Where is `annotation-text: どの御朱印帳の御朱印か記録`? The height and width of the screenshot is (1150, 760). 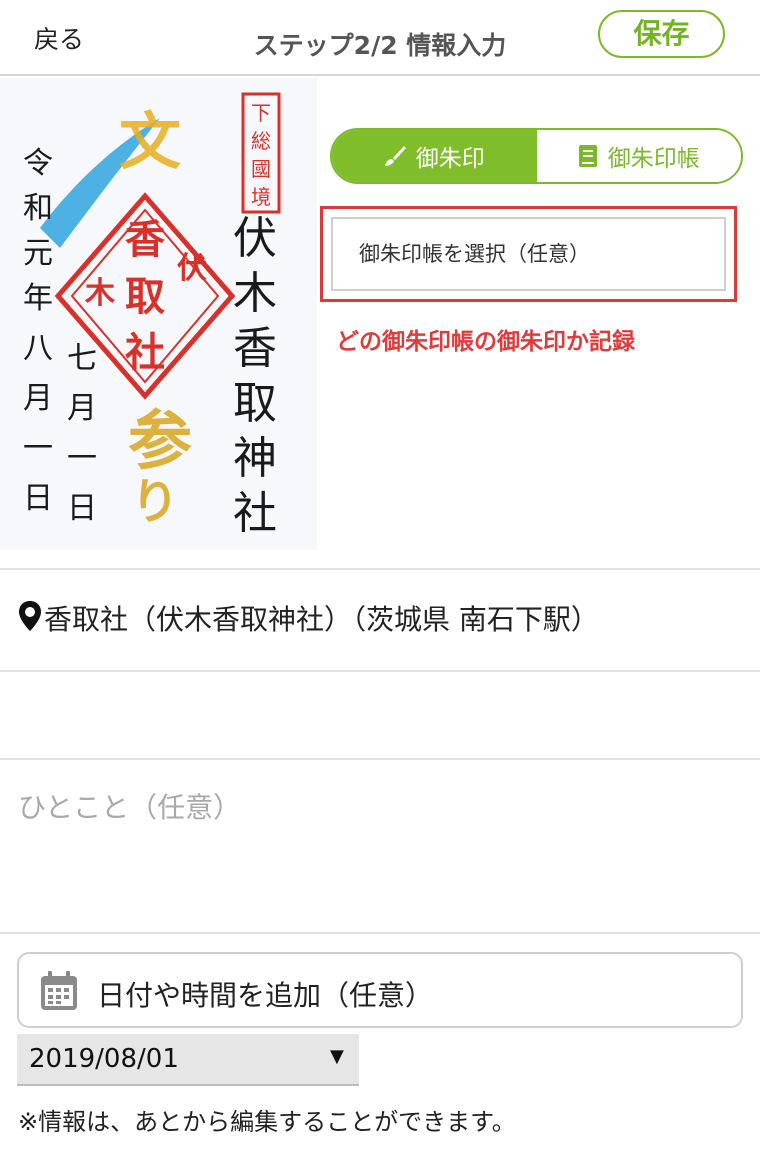
annotation-text: どの御朱印帳の御朱印か記録 is located at coordinates (485, 342).